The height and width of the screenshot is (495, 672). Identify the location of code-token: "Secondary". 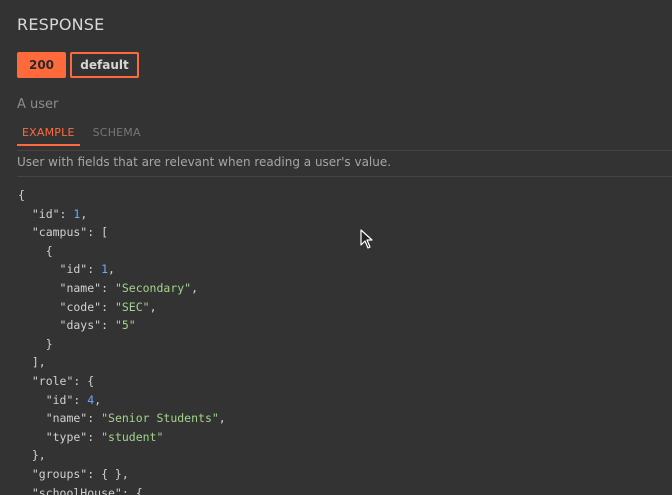
(153, 287).